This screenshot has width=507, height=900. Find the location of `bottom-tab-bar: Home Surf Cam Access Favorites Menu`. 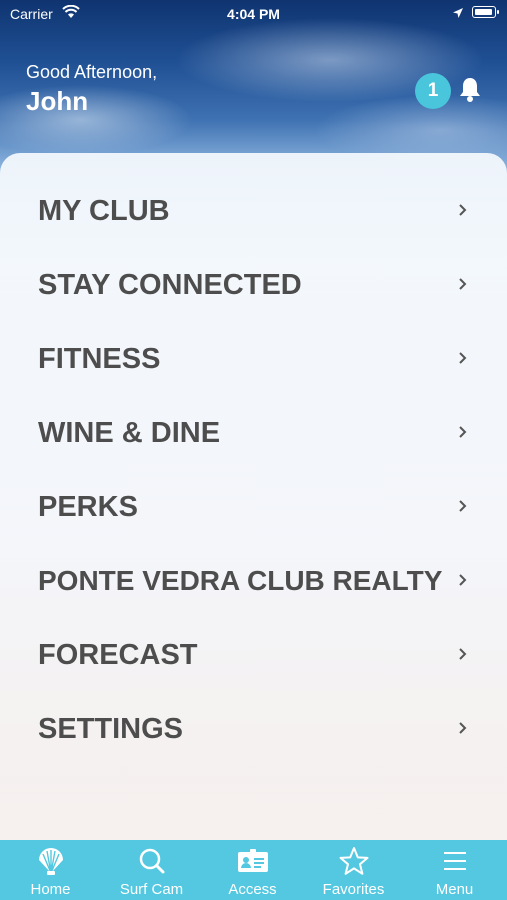

bottom-tab-bar: Home Surf Cam Access Favorites Menu is located at coordinates (253, 870).